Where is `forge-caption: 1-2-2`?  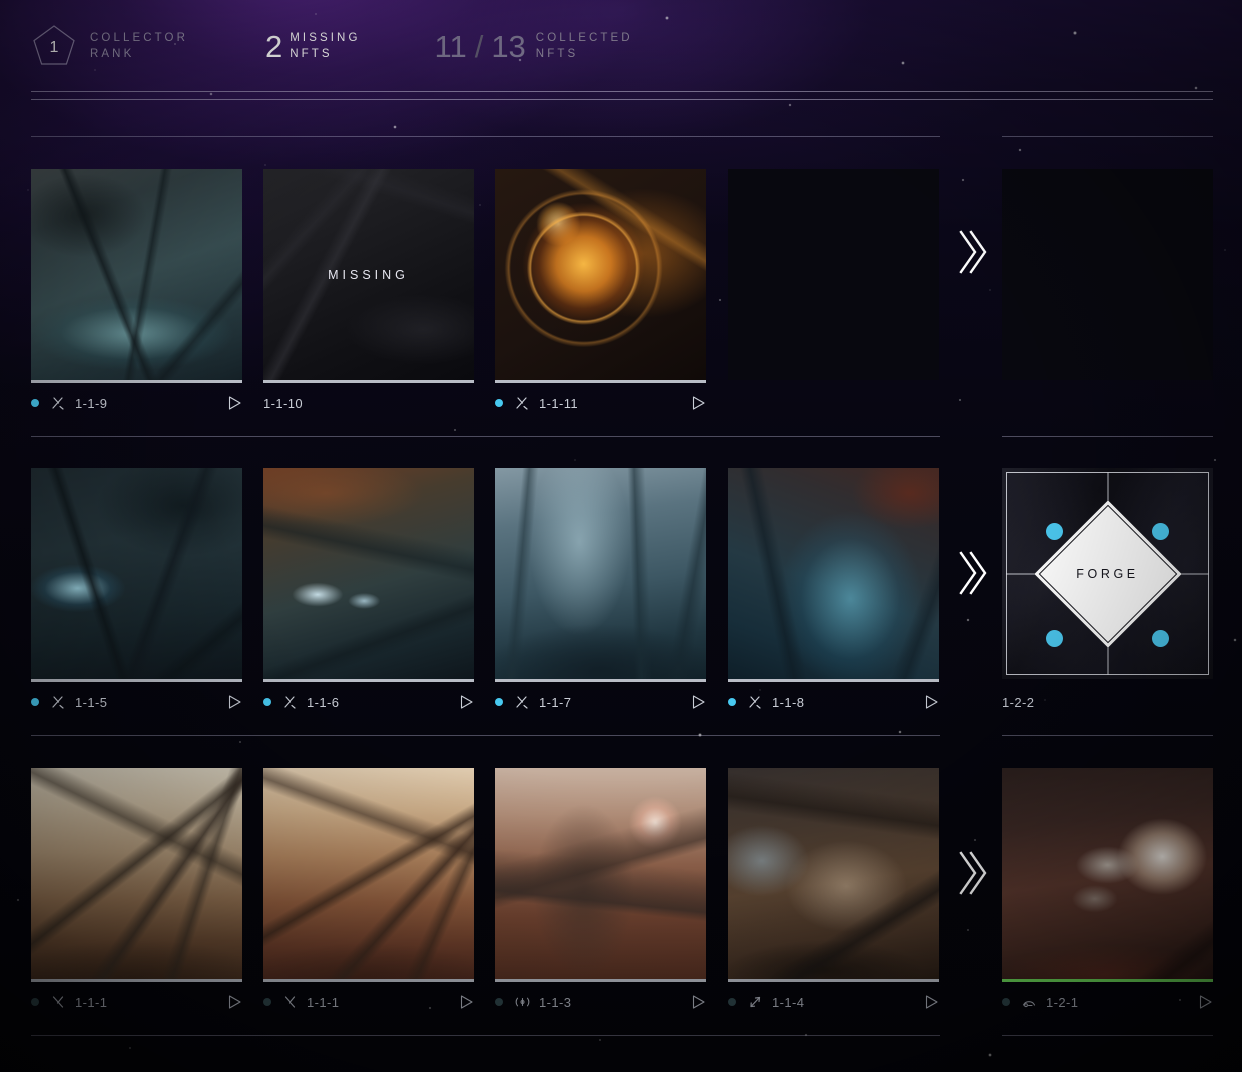
forge-caption: 1-2-2 is located at coordinates (1107, 702).